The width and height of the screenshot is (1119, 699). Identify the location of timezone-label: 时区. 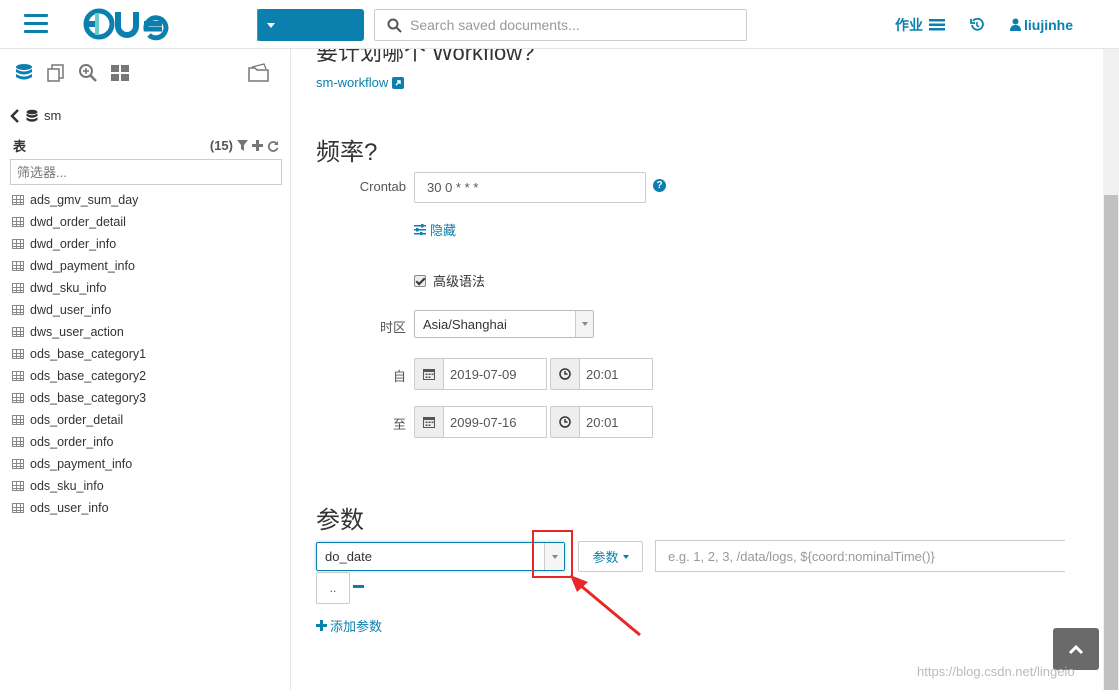
(392, 327).